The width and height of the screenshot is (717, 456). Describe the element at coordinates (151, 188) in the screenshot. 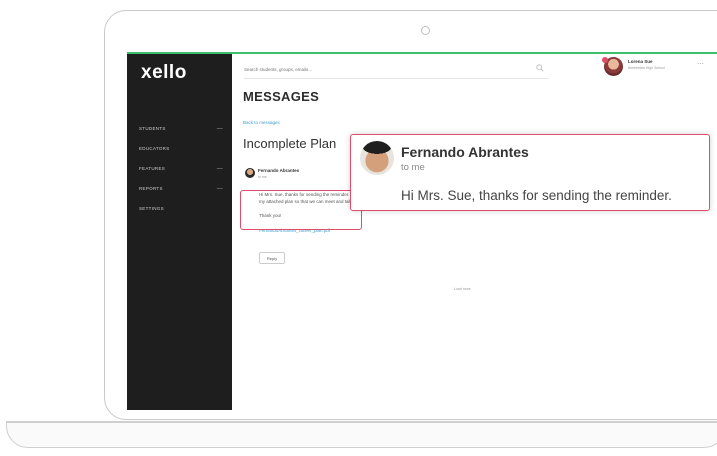

I see `sidebar-item-label: REPORTS` at that location.